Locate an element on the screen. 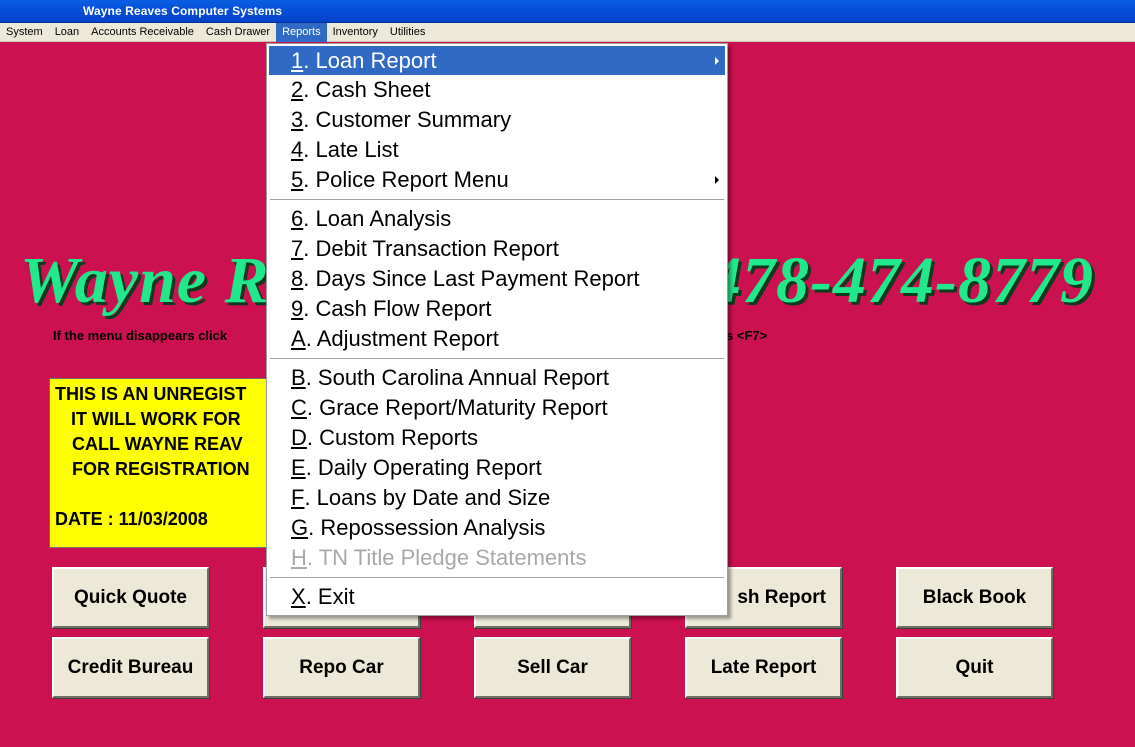  sell-car-button: Sell Car is located at coordinates (552, 667).